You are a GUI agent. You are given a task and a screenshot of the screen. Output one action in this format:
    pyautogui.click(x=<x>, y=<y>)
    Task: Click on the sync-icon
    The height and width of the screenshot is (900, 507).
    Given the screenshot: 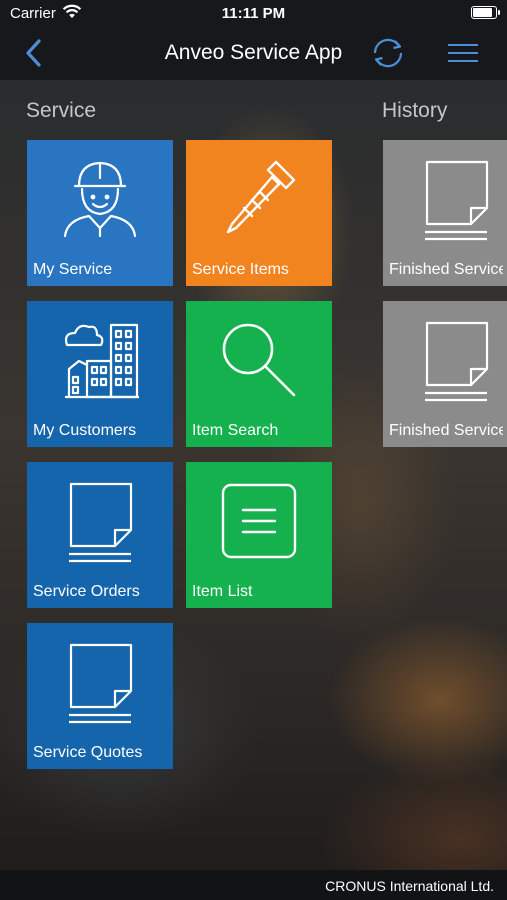 What is the action you would take?
    pyautogui.click(x=388, y=53)
    